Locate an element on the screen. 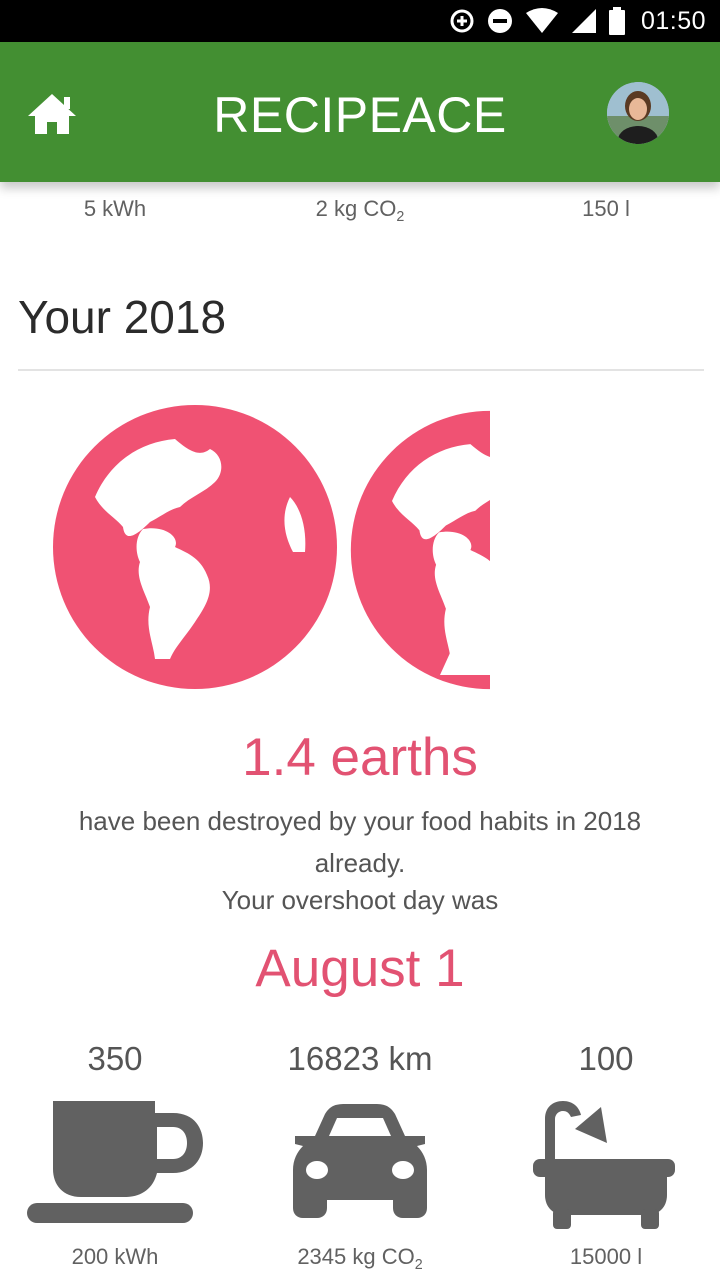 This screenshot has height=1280, width=720. overshoot-label: Your overshoot day was is located at coordinates (360, 900).